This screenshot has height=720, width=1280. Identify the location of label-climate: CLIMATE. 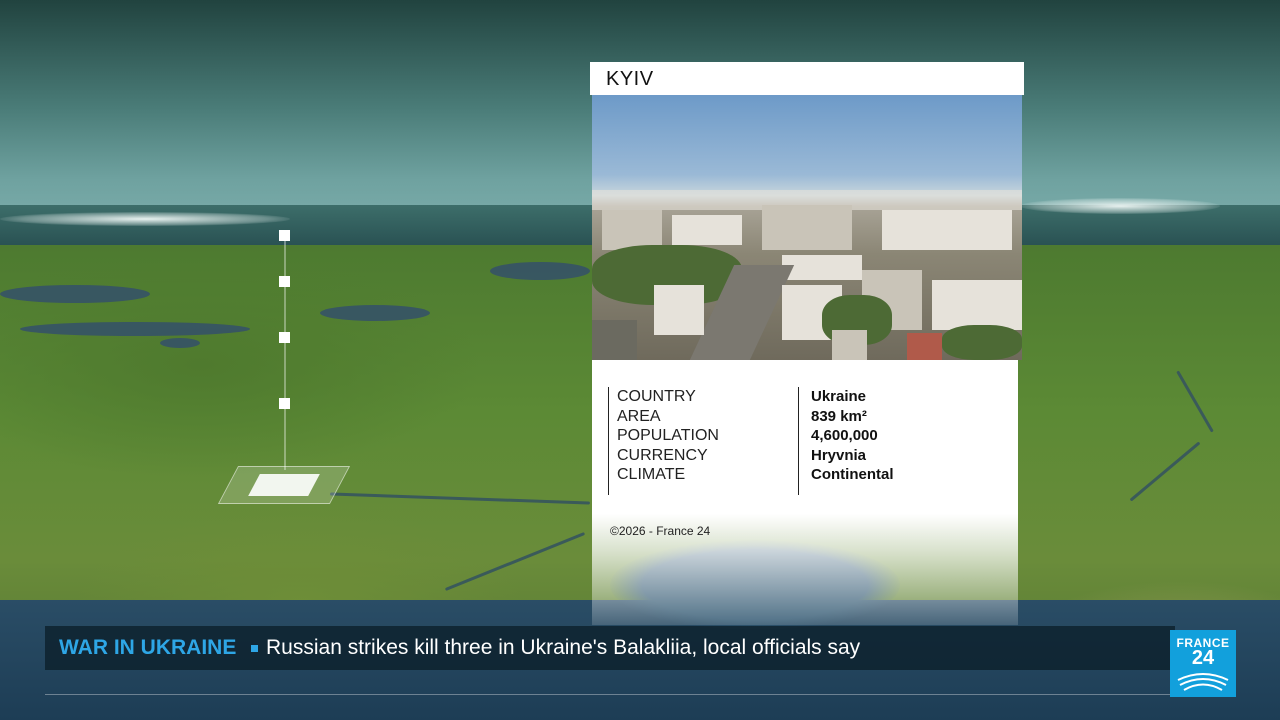
(651, 475).